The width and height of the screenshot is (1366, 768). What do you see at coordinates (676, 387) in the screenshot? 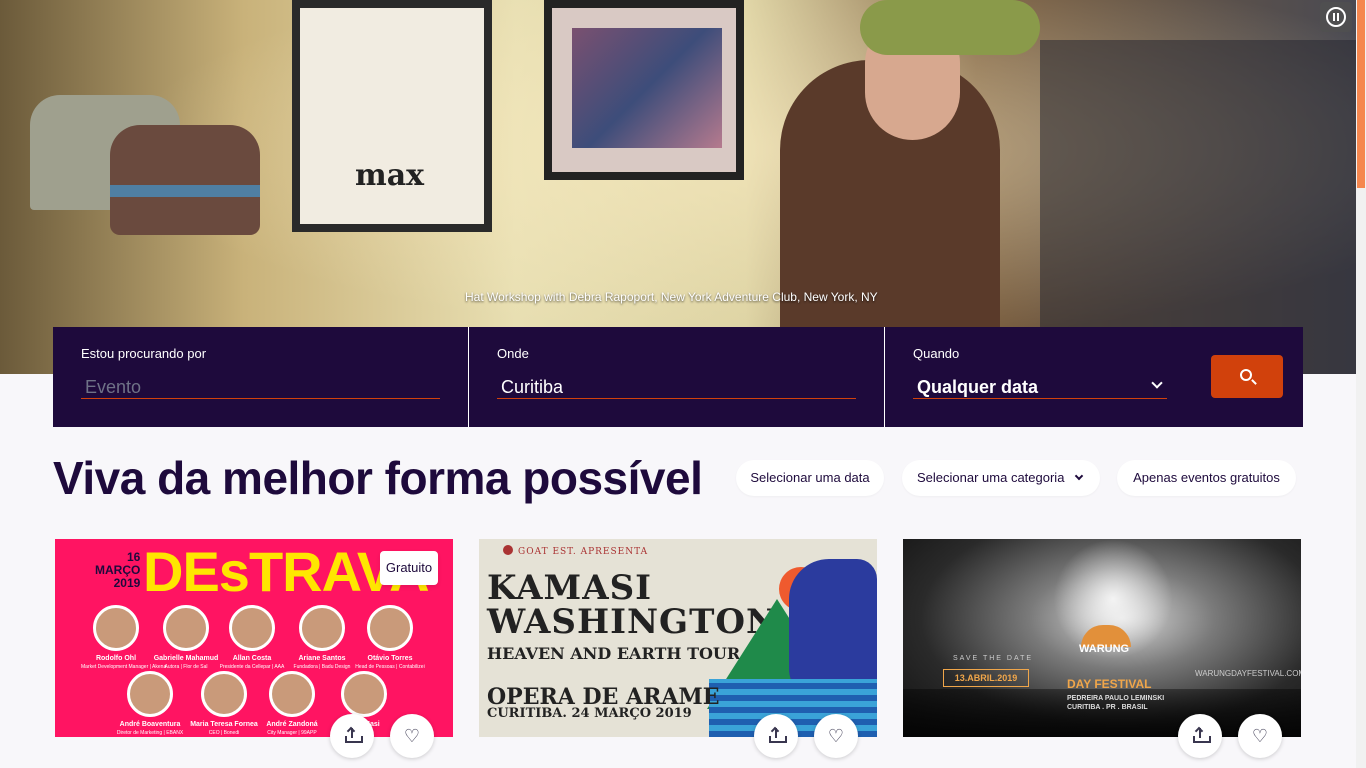
I see `search-where-input: Curitiba` at bounding box center [676, 387].